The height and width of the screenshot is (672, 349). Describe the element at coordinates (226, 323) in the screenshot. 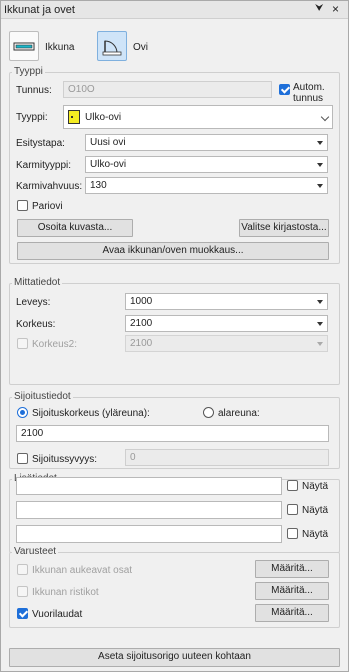

I see `height-select: 2100` at that location.